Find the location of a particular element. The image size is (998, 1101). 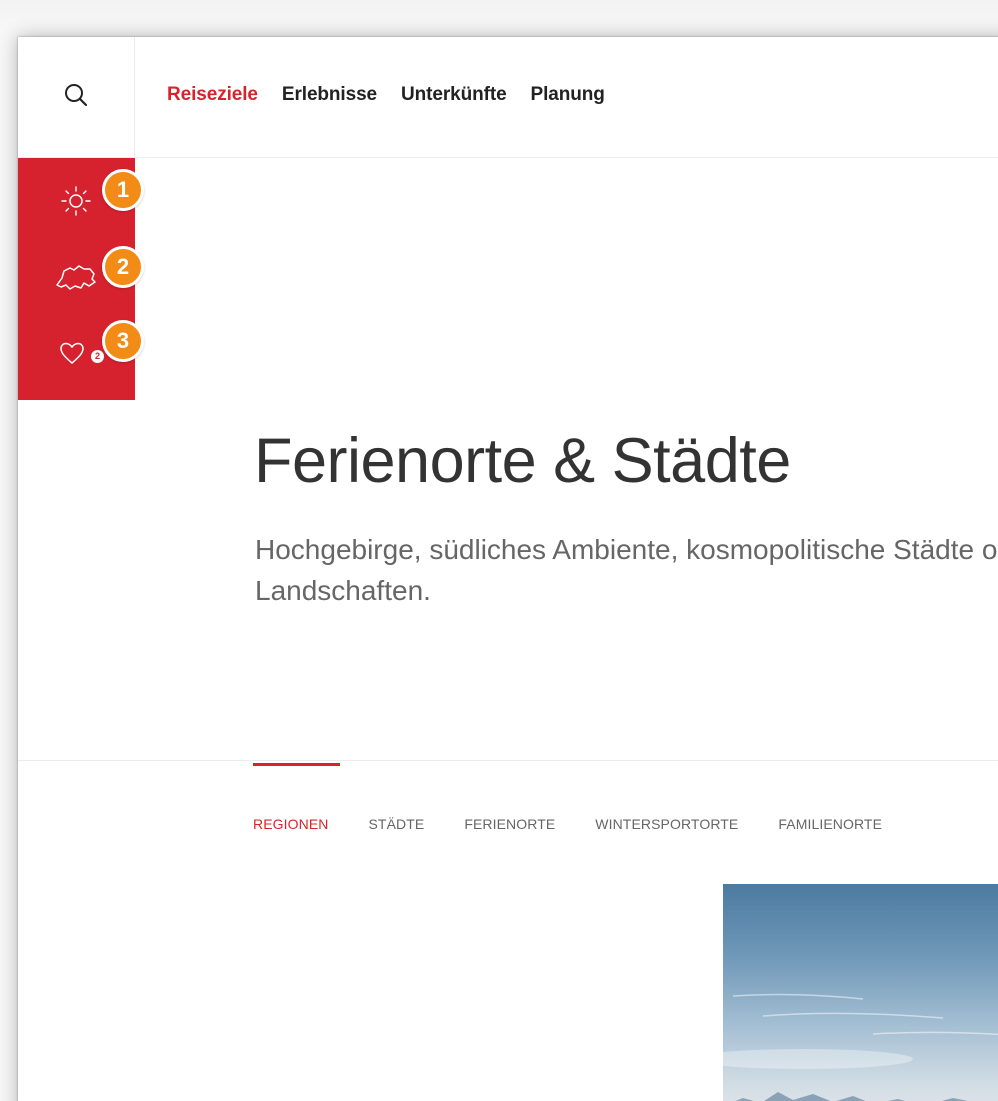

heart-icon: 2 is located at coordinates (80, 352).